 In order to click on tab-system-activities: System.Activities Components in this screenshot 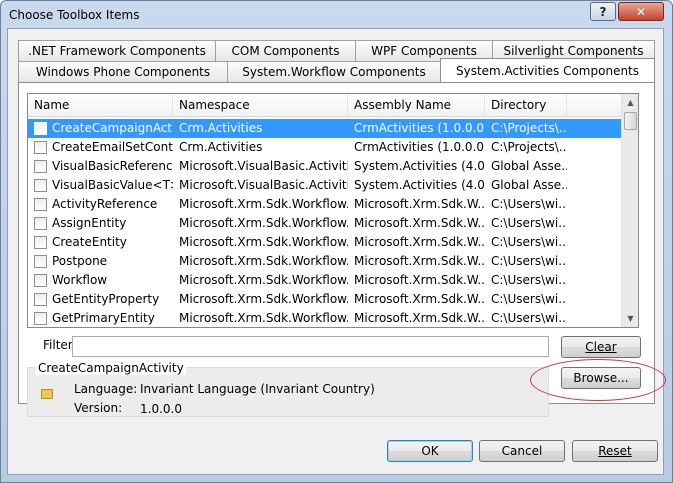, I will do `click(547, 70)`.